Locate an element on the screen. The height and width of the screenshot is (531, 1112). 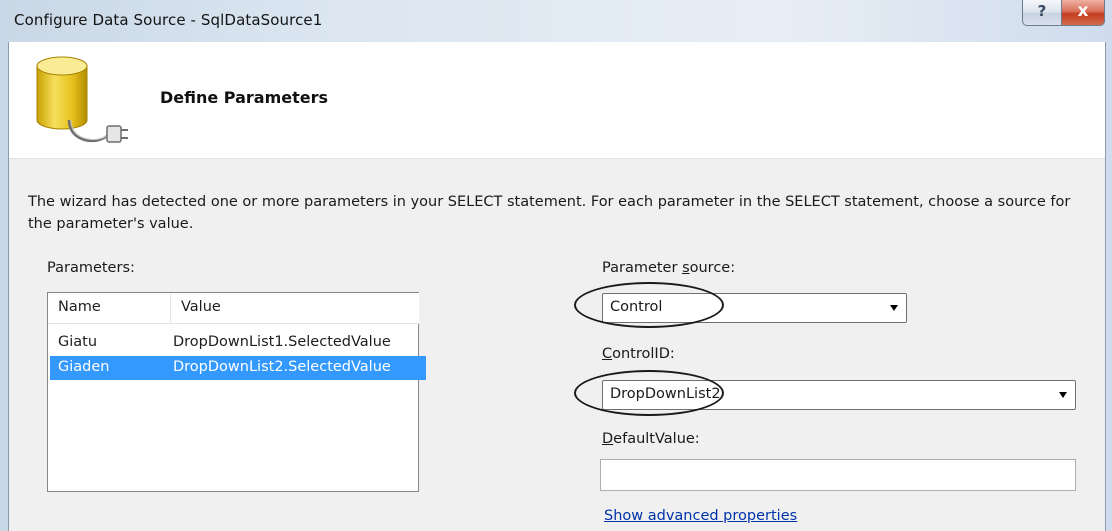
close-button: x is located at coordinates (1083, 13).